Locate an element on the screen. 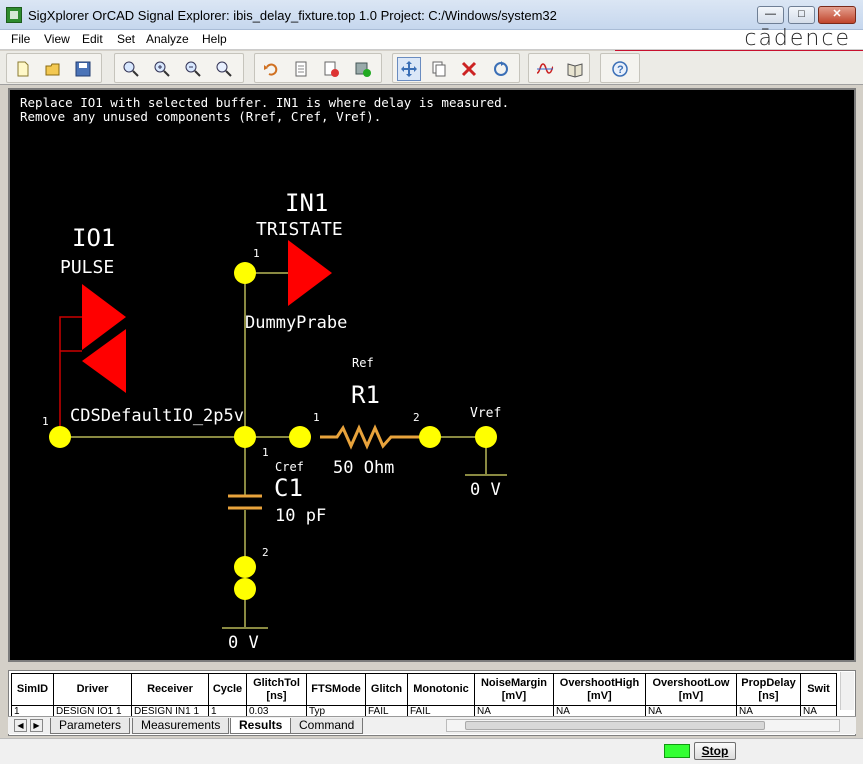 This screenshot has width=863, height=764. col-cycle: Cycle is located at coordinates (227, 689).